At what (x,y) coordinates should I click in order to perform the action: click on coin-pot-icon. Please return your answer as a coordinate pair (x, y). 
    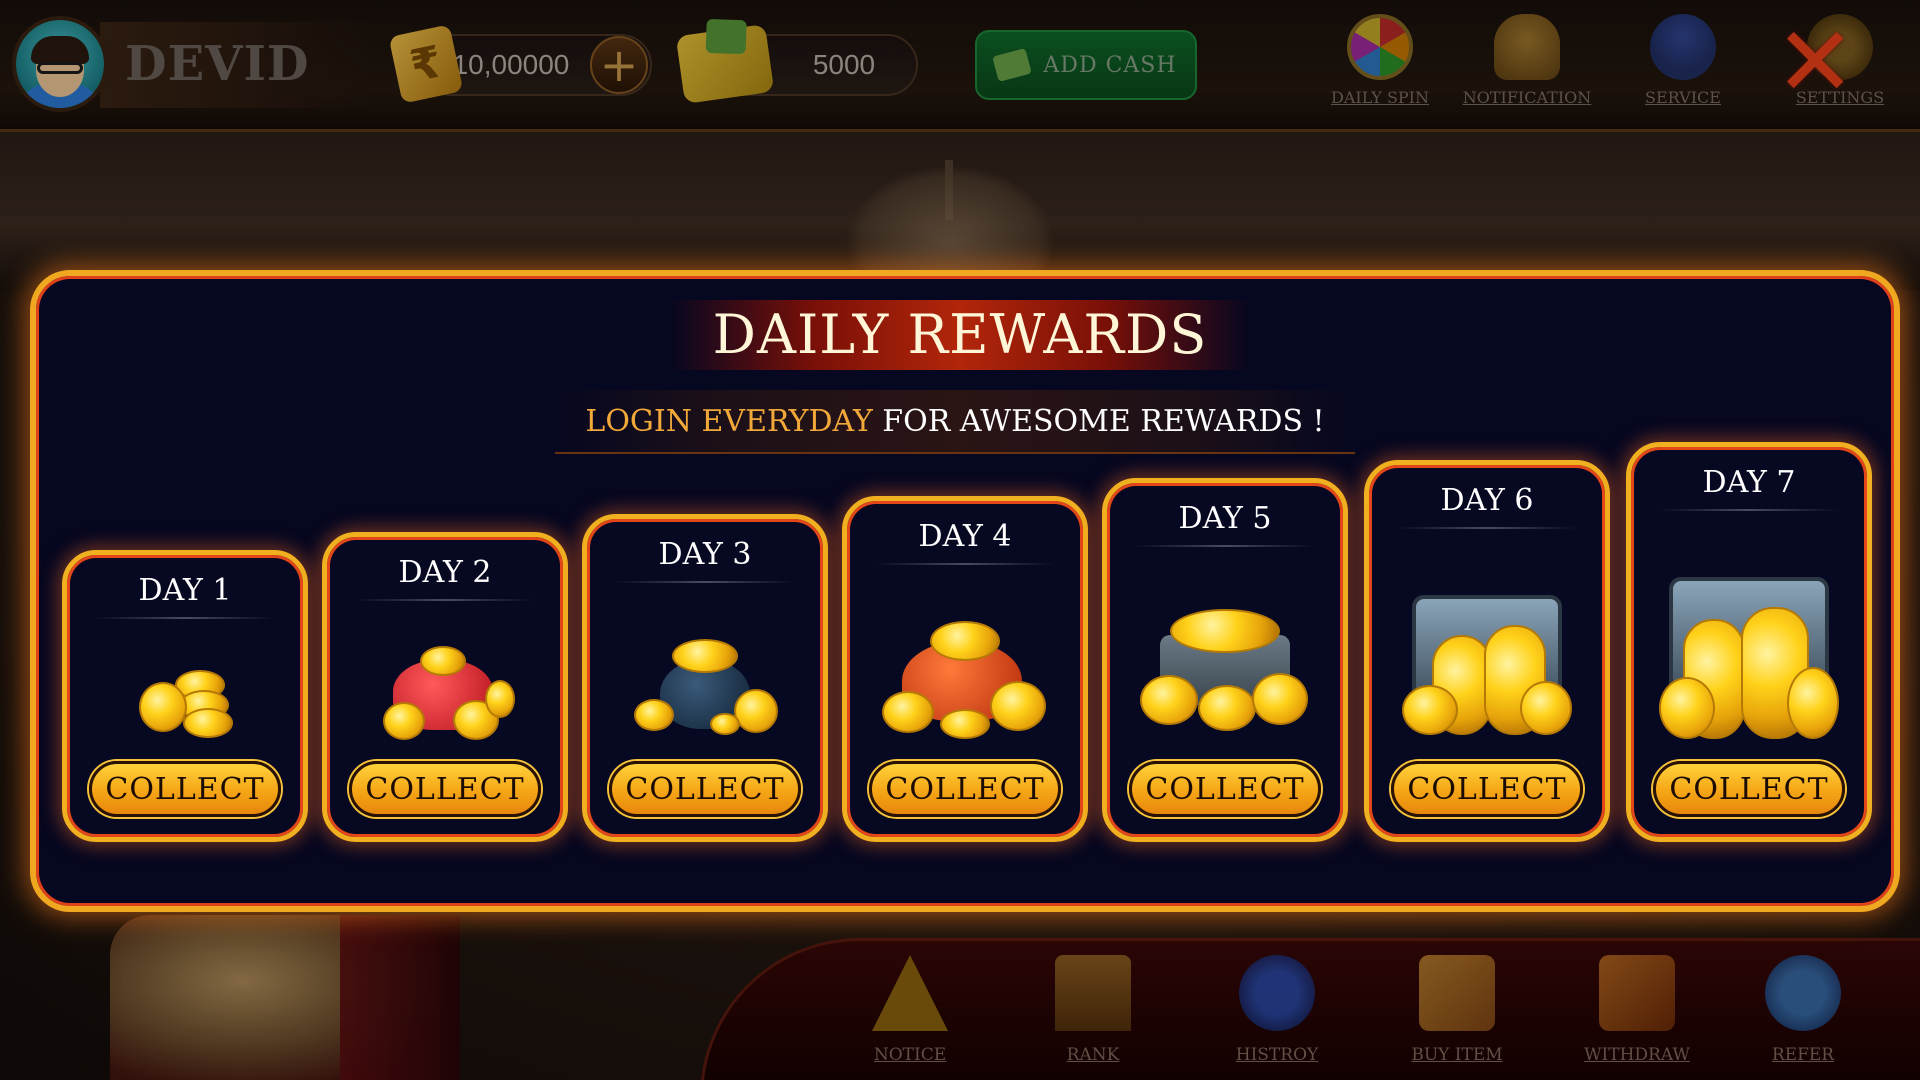
    Looking at the image, I should click on (705, 684).